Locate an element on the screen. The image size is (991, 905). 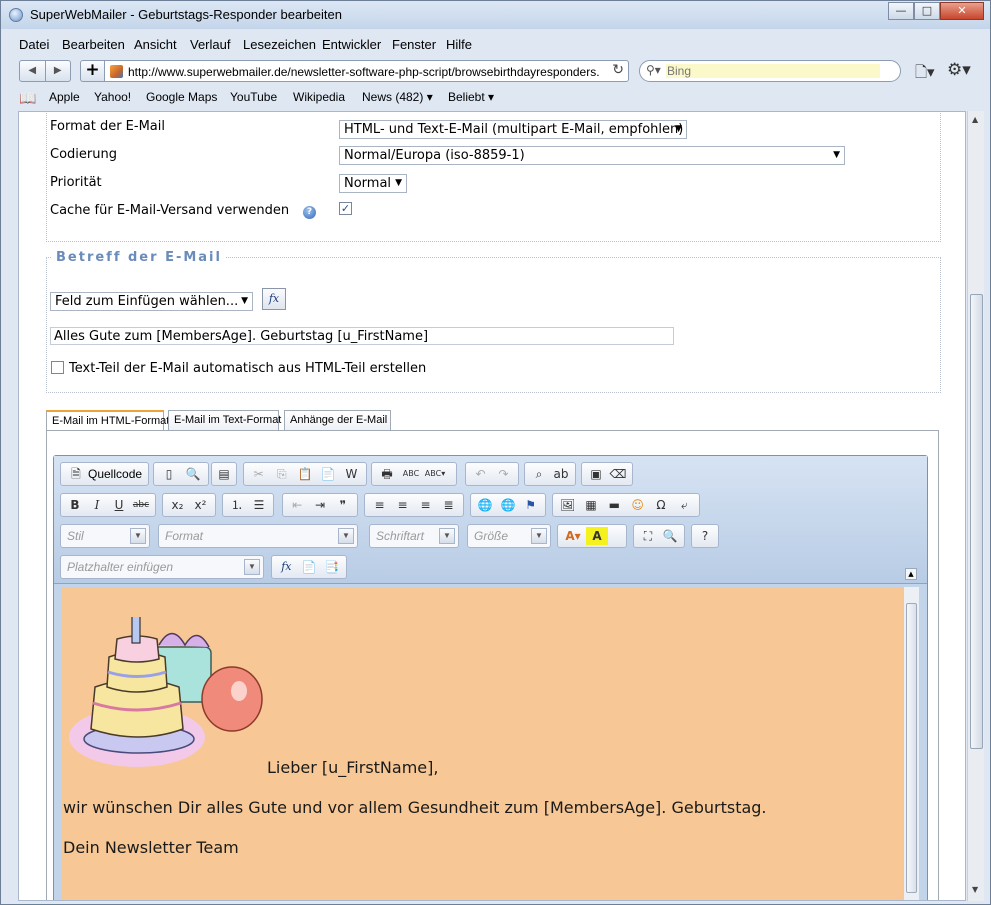
align-right-icon: ≡ is located at coordinates (425, 505).